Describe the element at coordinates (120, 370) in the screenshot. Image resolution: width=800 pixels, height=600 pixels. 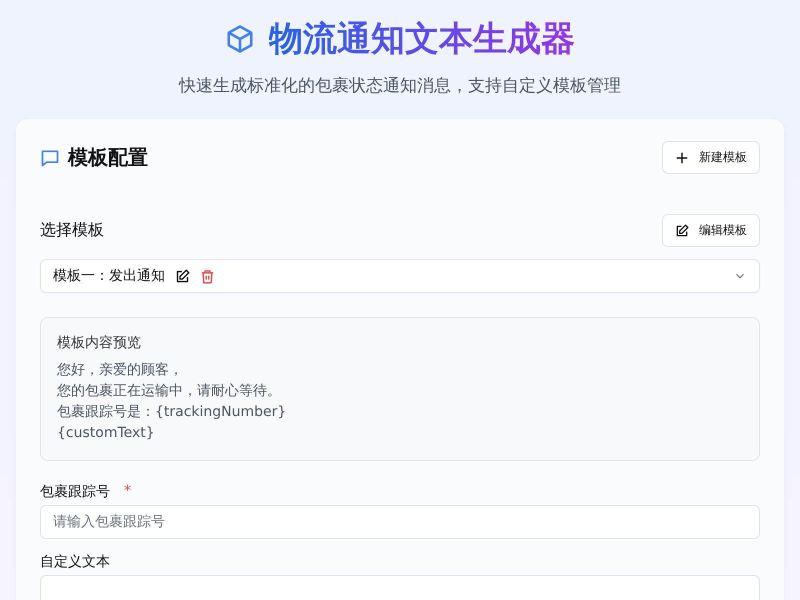
I see `preview-line: 您好，亲爱的顾客，` at that location.